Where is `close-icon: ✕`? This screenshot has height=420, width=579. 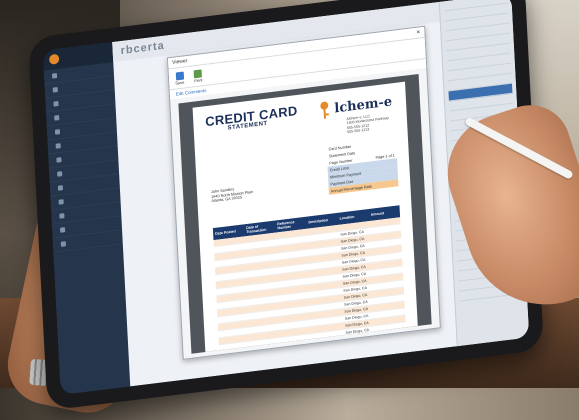
close-icon: ✕ is located at coordinates (418, 32).